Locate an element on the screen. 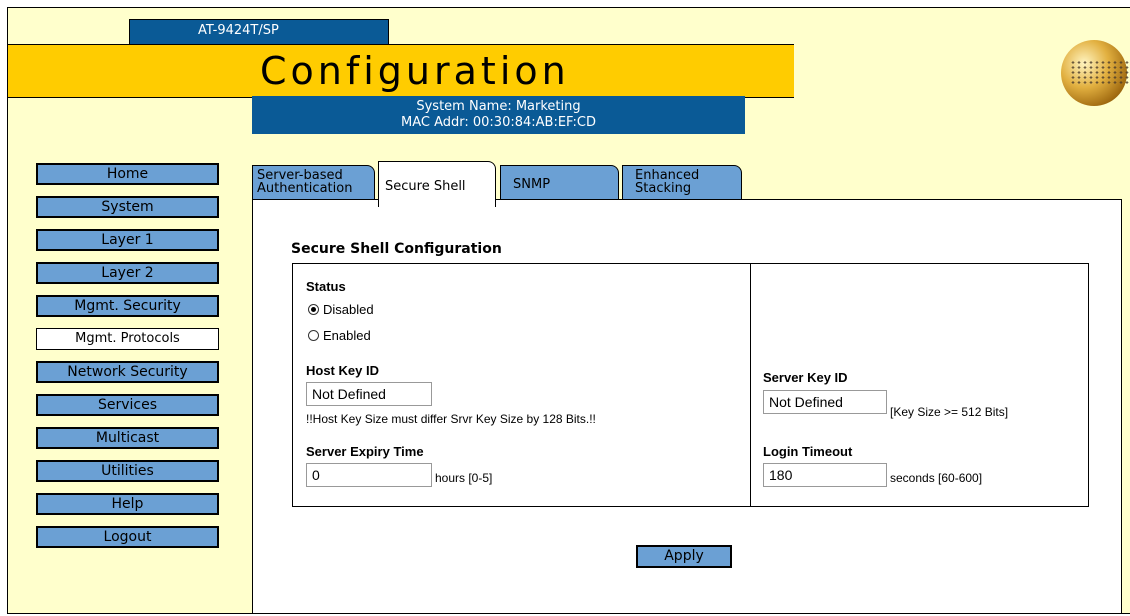  tab-label: Secure Shell is located at coordinates (425, 186).